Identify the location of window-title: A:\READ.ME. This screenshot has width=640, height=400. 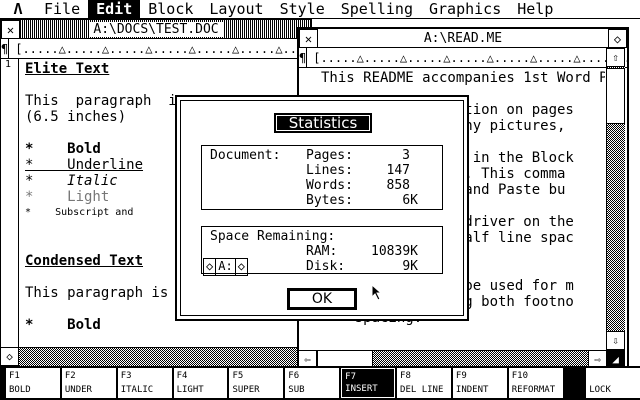
(463, 38).